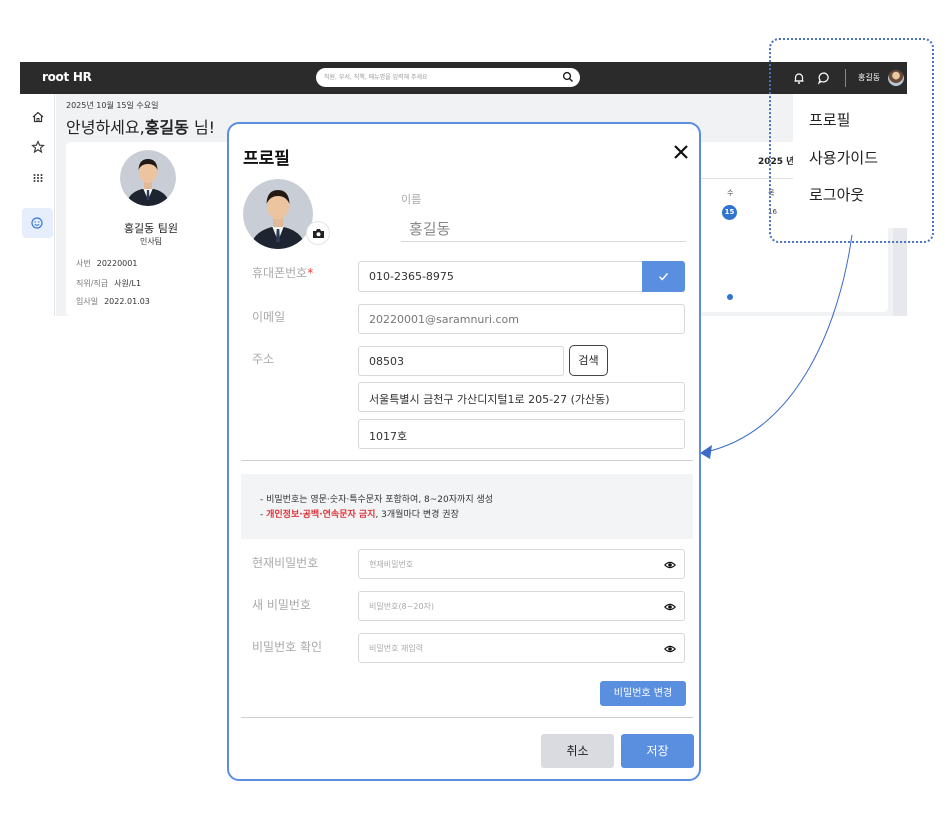 Image resolution: width=950 pixels, height=830 pixels. I want to click on address-line1-field: 서울특별시 금천구 가산디지털1로 205-27 (가산동), so click(521, 397).